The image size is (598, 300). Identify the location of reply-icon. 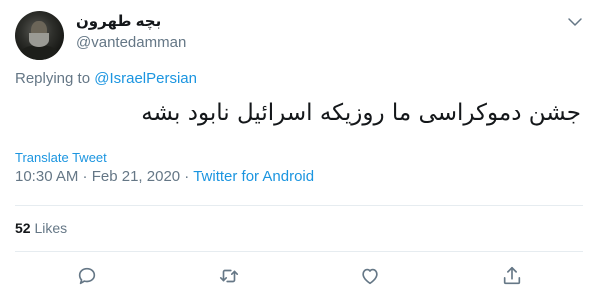
(87, 276).